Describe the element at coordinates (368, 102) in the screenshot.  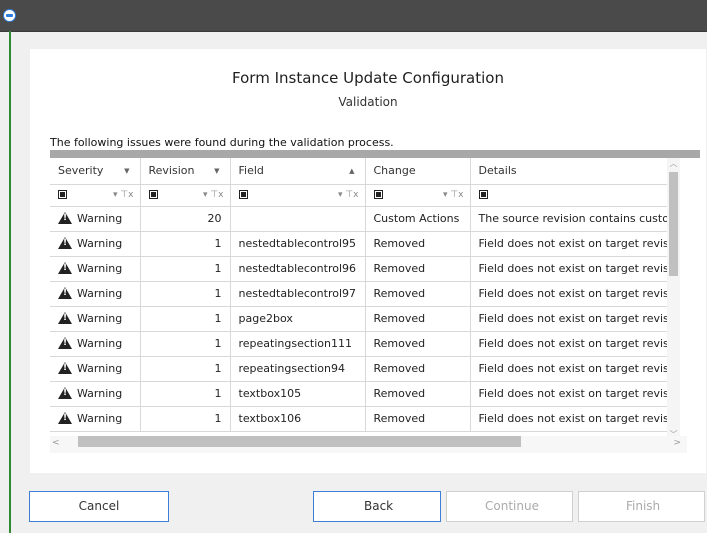
I see `dialog-subtitle: Validation` at that location.